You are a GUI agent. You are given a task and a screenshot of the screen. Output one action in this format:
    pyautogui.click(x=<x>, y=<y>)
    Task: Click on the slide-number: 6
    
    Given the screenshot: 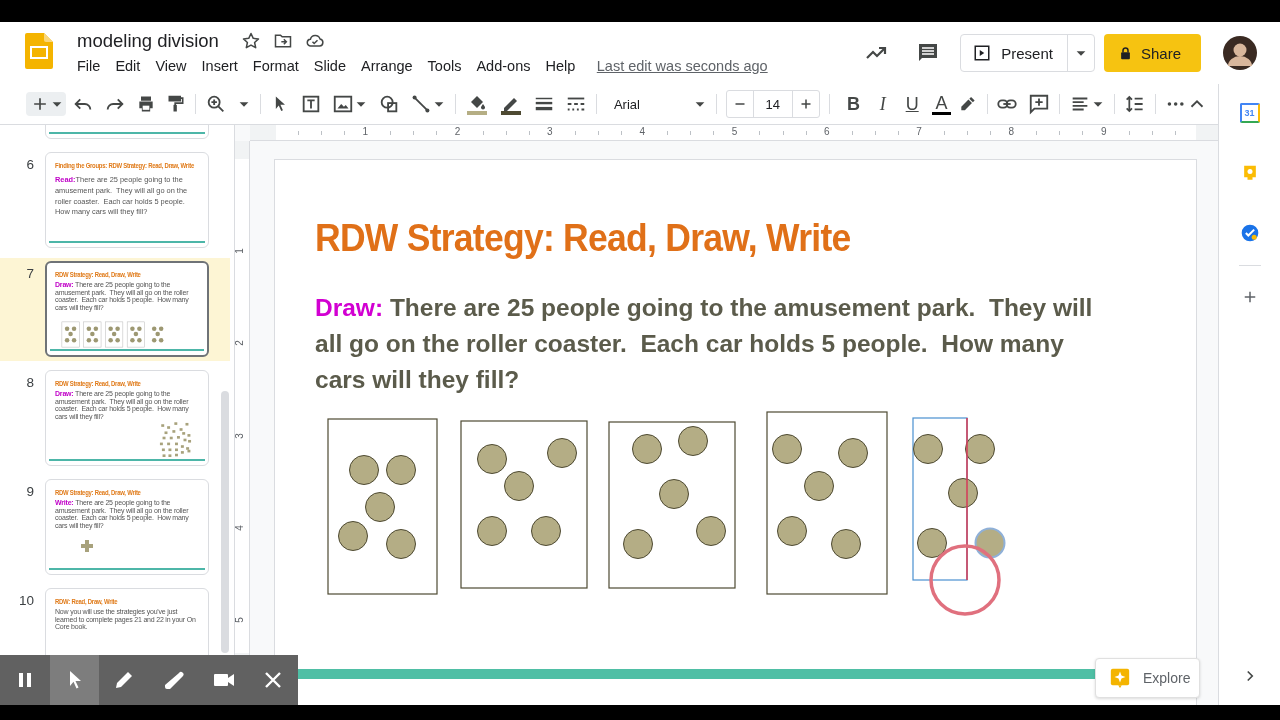 What is the action you would take?
    pyautogui.click(x=29, y=164)
    